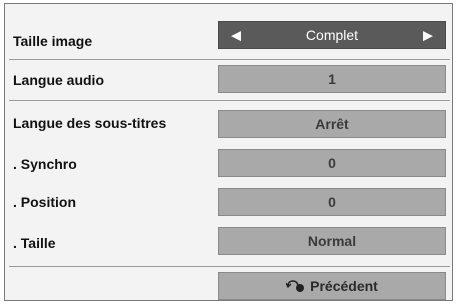 This screenshot has height=308, width=459. I want to click on subtitle-language-label: Langue des sous-titres, so click(90, 123).